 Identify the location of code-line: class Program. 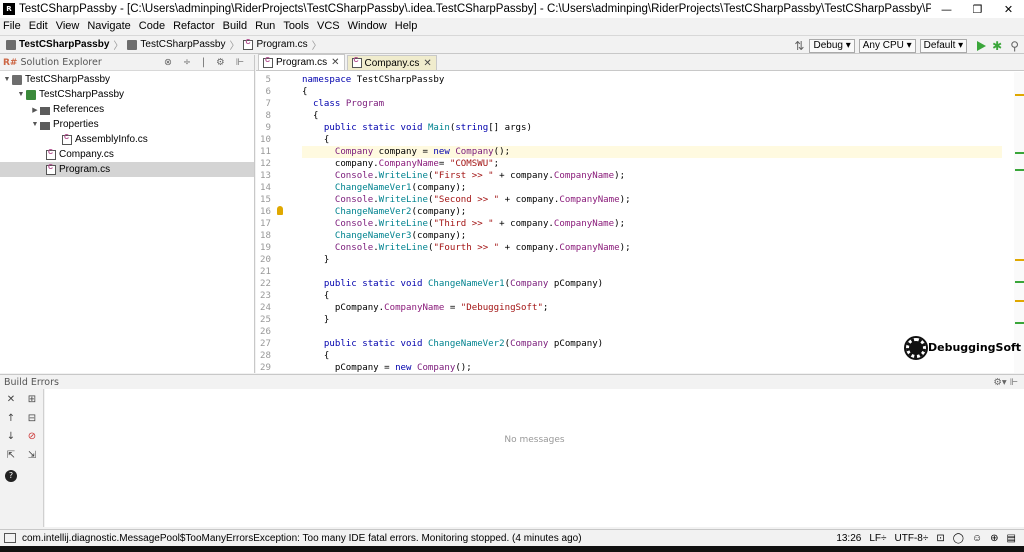
(652, 104).